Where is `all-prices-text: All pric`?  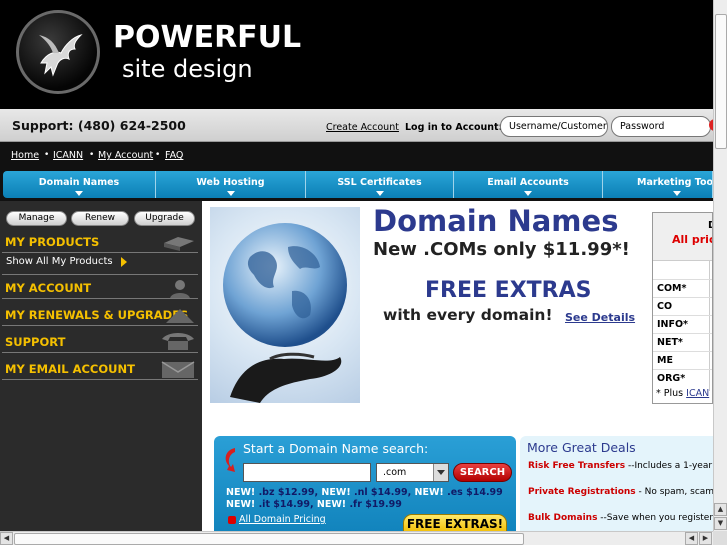 all-prices-text: All pric is located at coordinates (692, 239).